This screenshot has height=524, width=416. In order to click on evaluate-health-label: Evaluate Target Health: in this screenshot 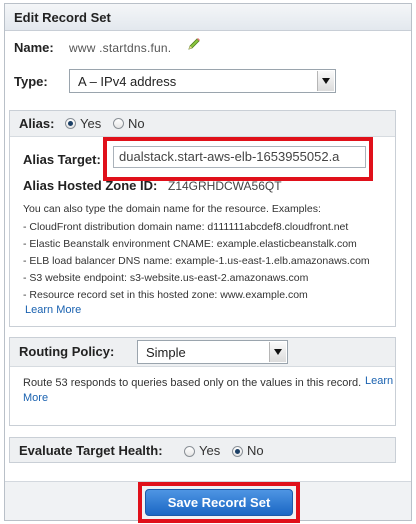, I will do `click(91, 450)`.